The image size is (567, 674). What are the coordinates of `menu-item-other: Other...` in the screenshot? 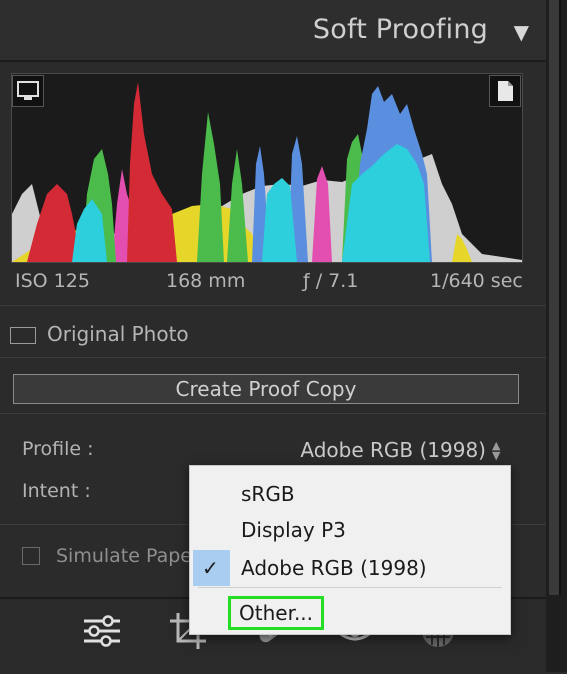 It's located at (350, 612).